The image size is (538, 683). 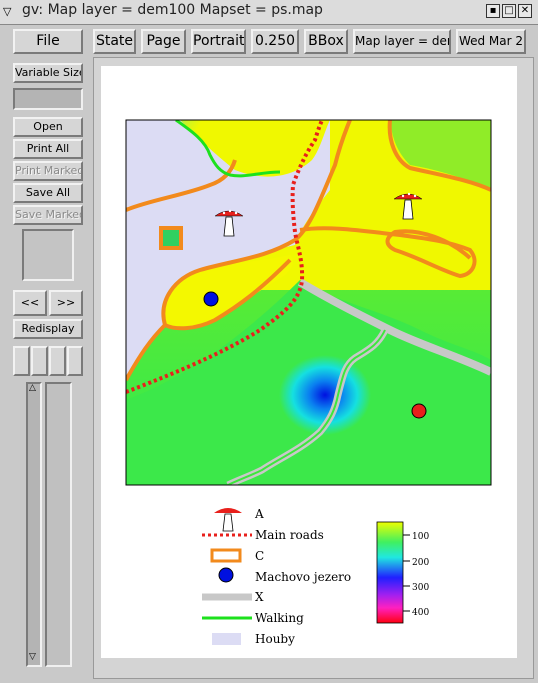 I want to click on prev-page-button: <<, so click(x=30, y=303).